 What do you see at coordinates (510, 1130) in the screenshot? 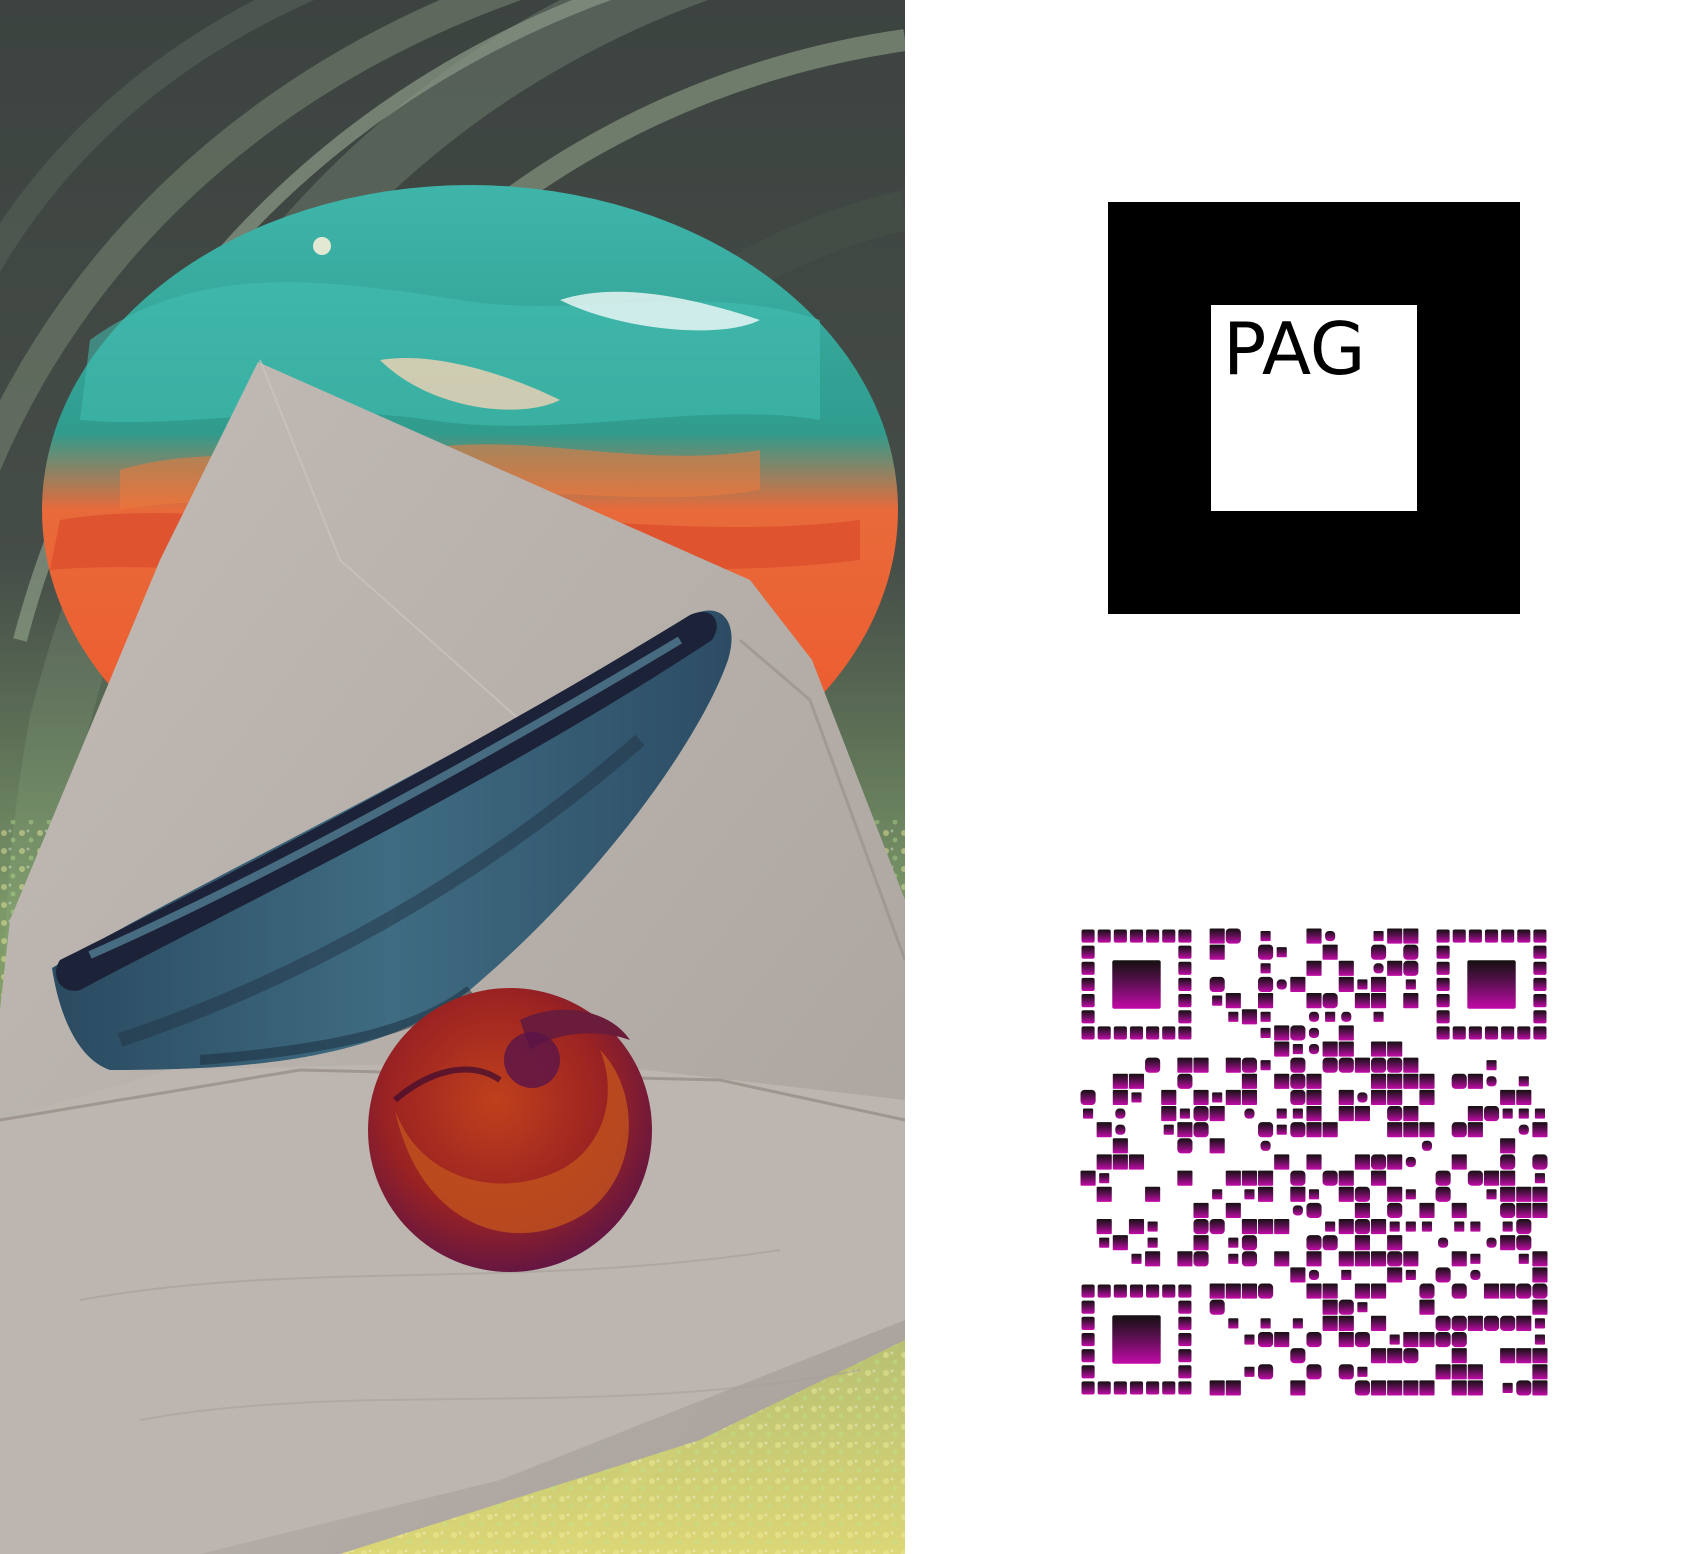
I see `wax-seal-icon` at bounding box center [510, 1130].